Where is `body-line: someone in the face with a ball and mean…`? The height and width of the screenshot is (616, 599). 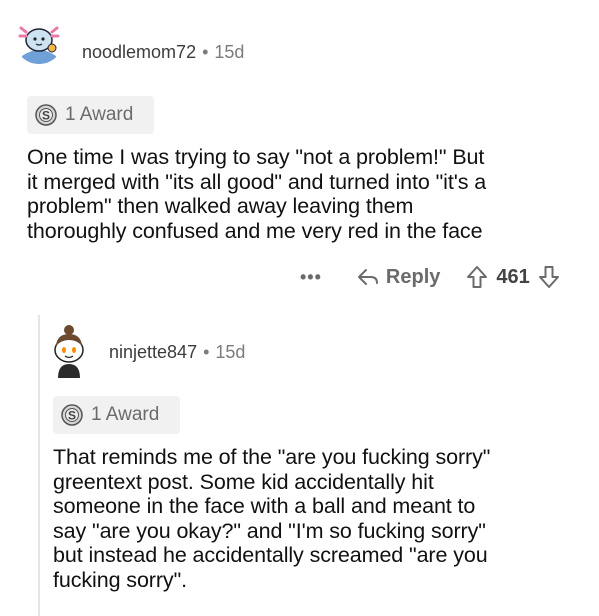
body-line: someone in the face with a ball and mean… is located at coordinates (264, 506).